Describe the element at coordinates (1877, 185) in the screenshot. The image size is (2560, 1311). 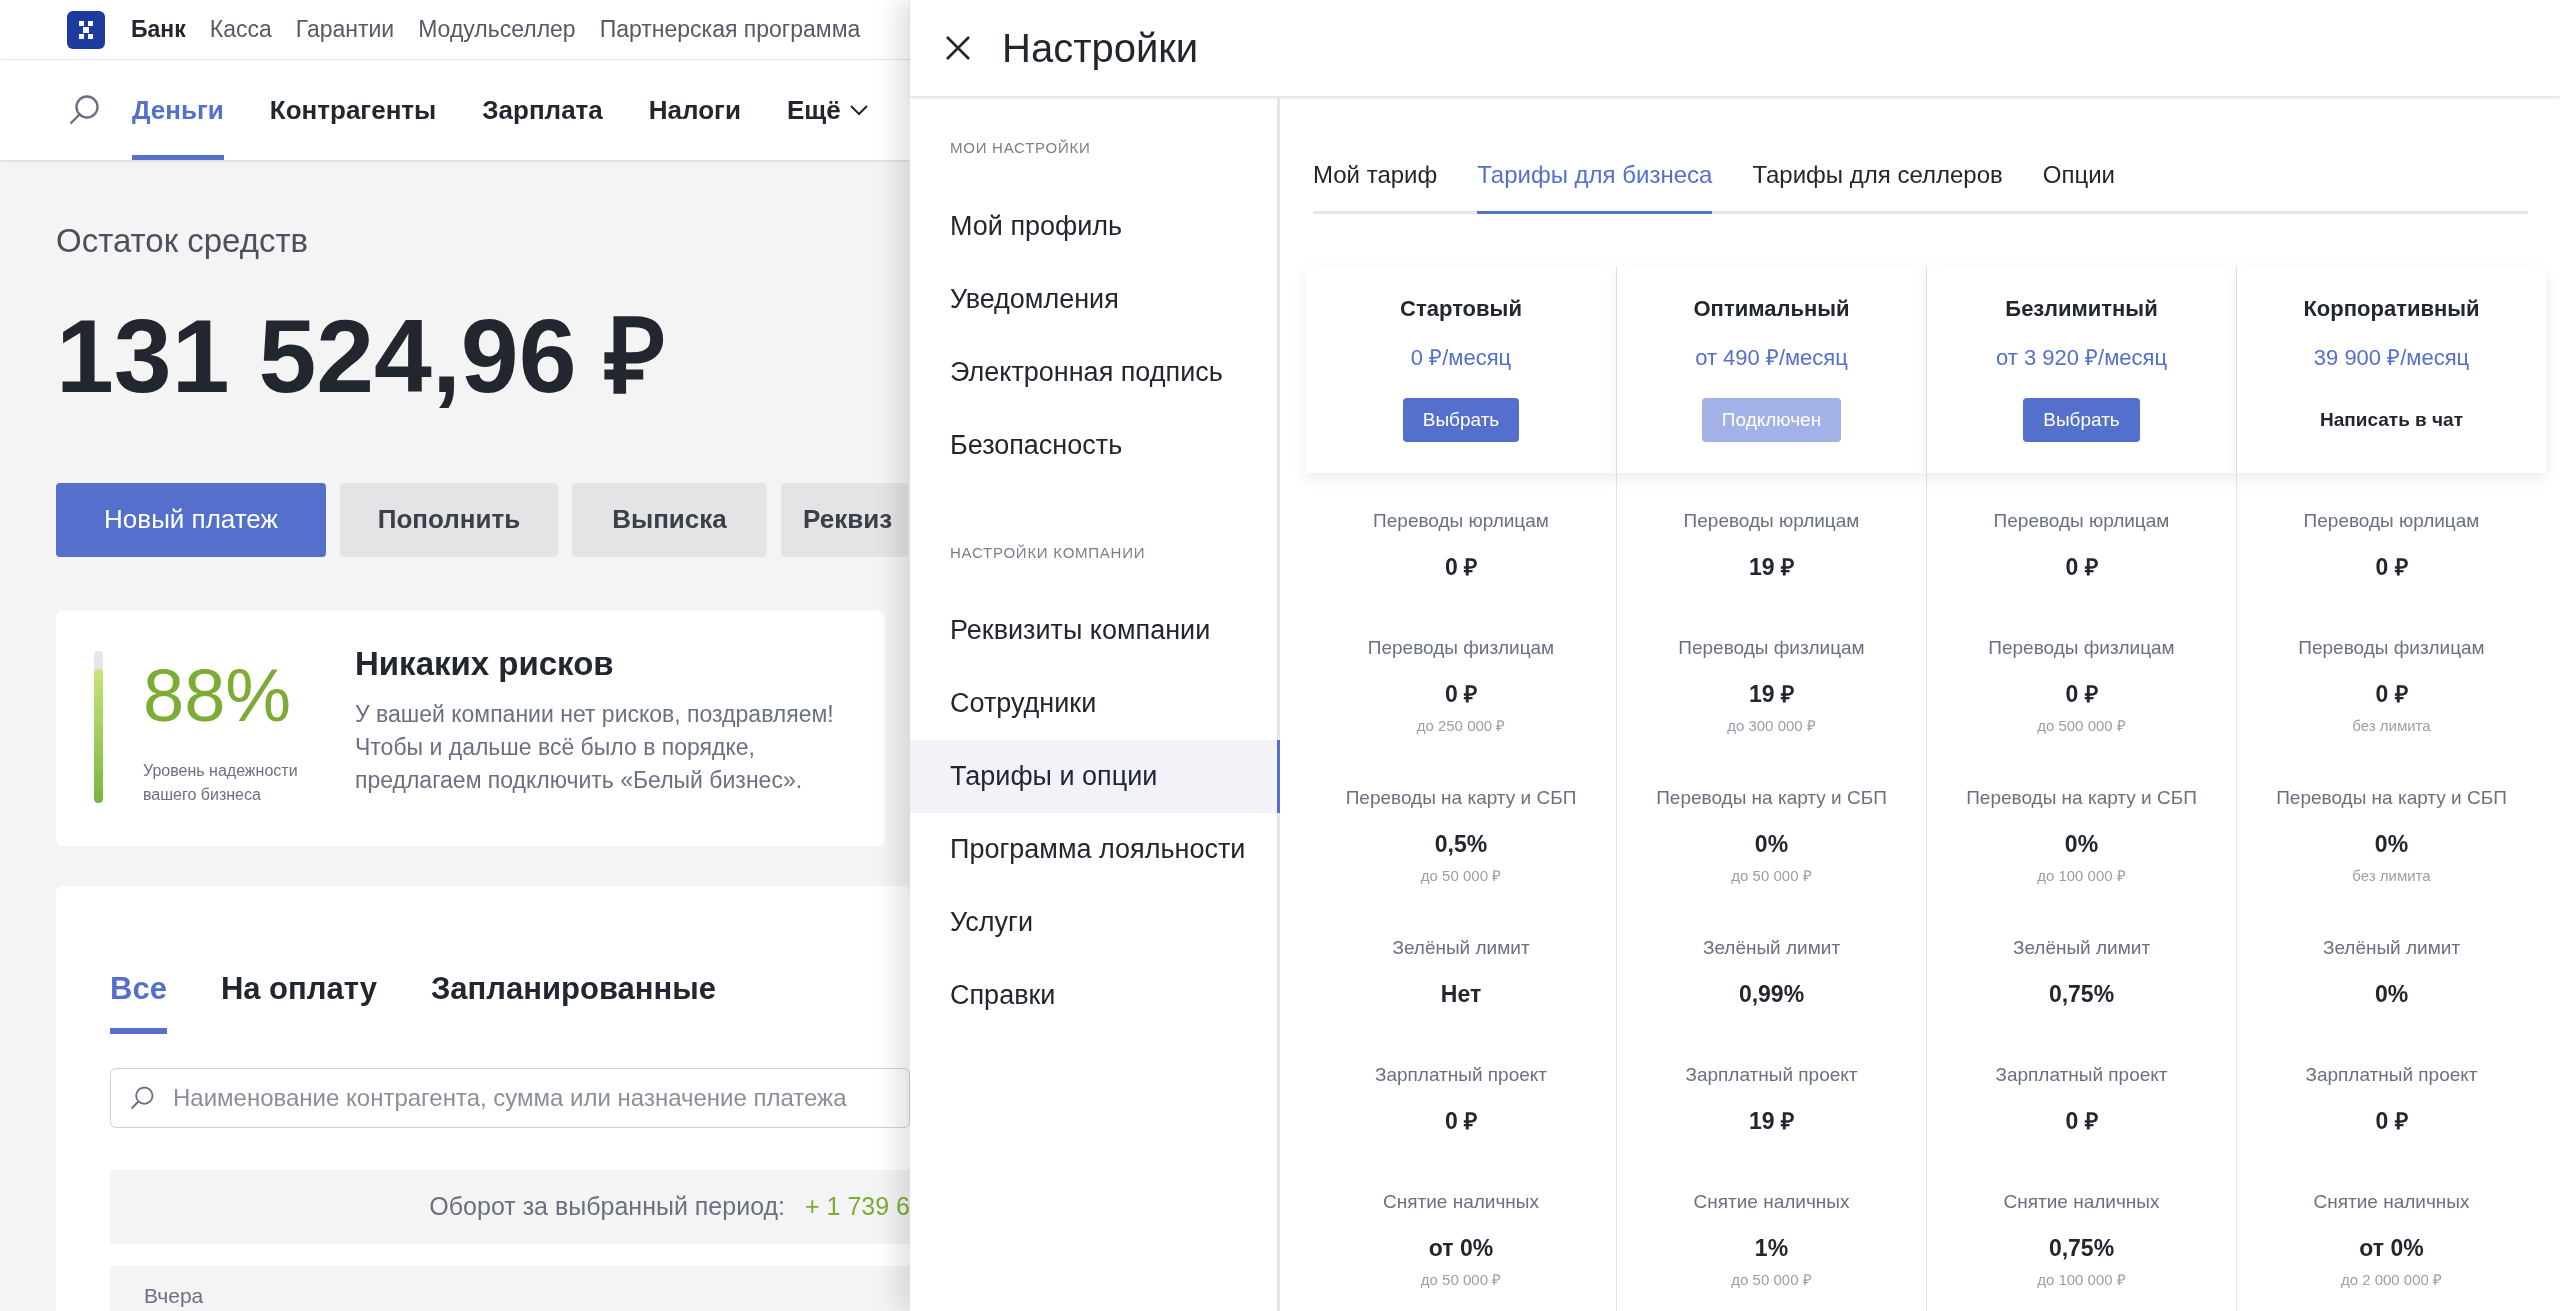
I see `settings-tab: Тарифы для селлеров` at that location.